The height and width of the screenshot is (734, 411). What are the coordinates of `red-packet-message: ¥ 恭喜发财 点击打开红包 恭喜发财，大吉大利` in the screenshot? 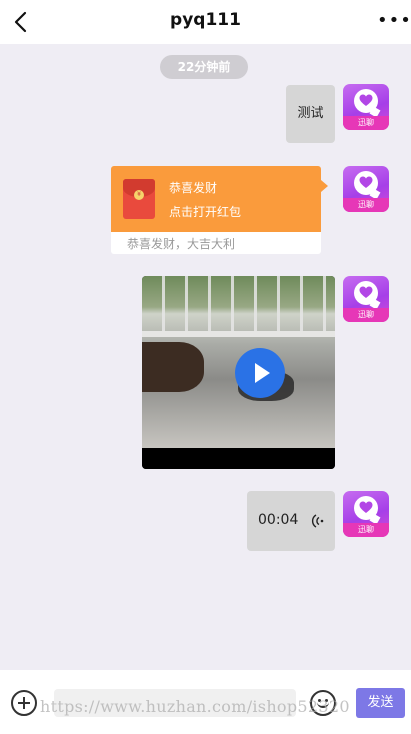 It's located at (219, 210).